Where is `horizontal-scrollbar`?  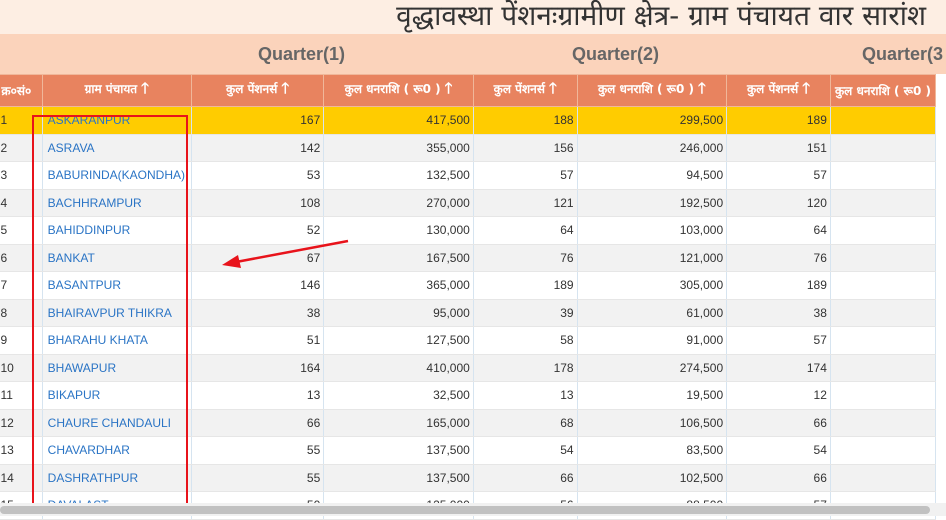
horizontal-scrollbar is located at coordinates (473, 509).